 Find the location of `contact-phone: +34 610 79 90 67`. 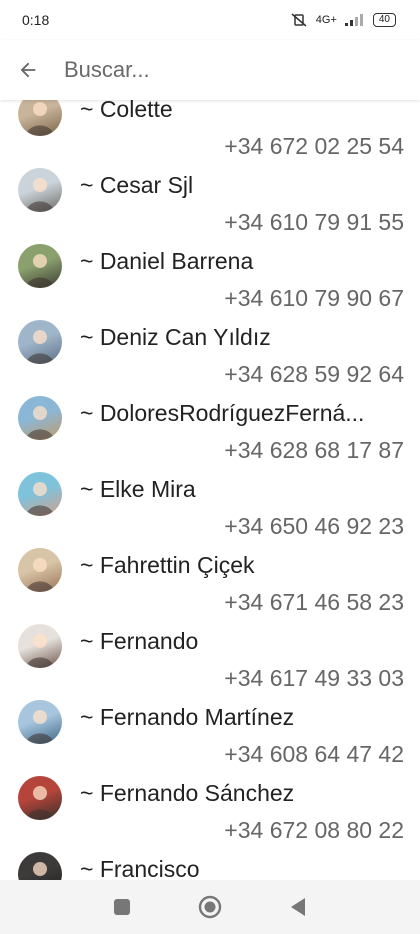

contact-phone: +34 610 79 90 67 is located at coordinates (314, 298).